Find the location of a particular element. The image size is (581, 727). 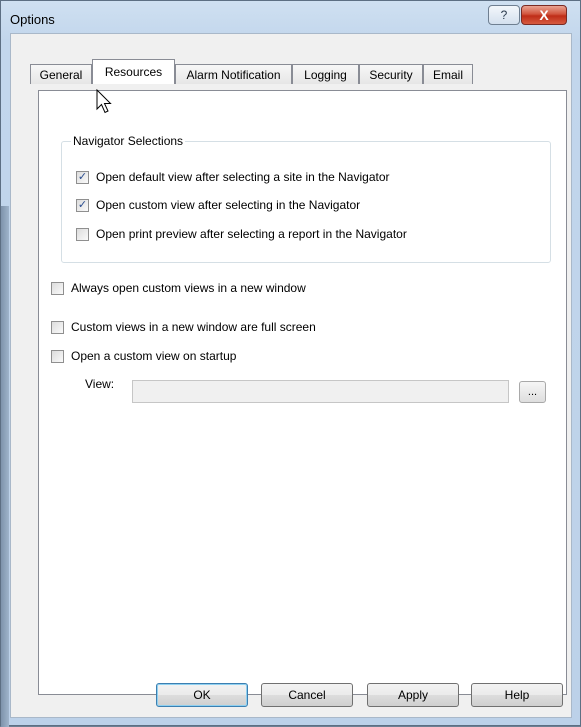

tab-alarm-notification: Alarm Notification is located at coordinates (233, 74).